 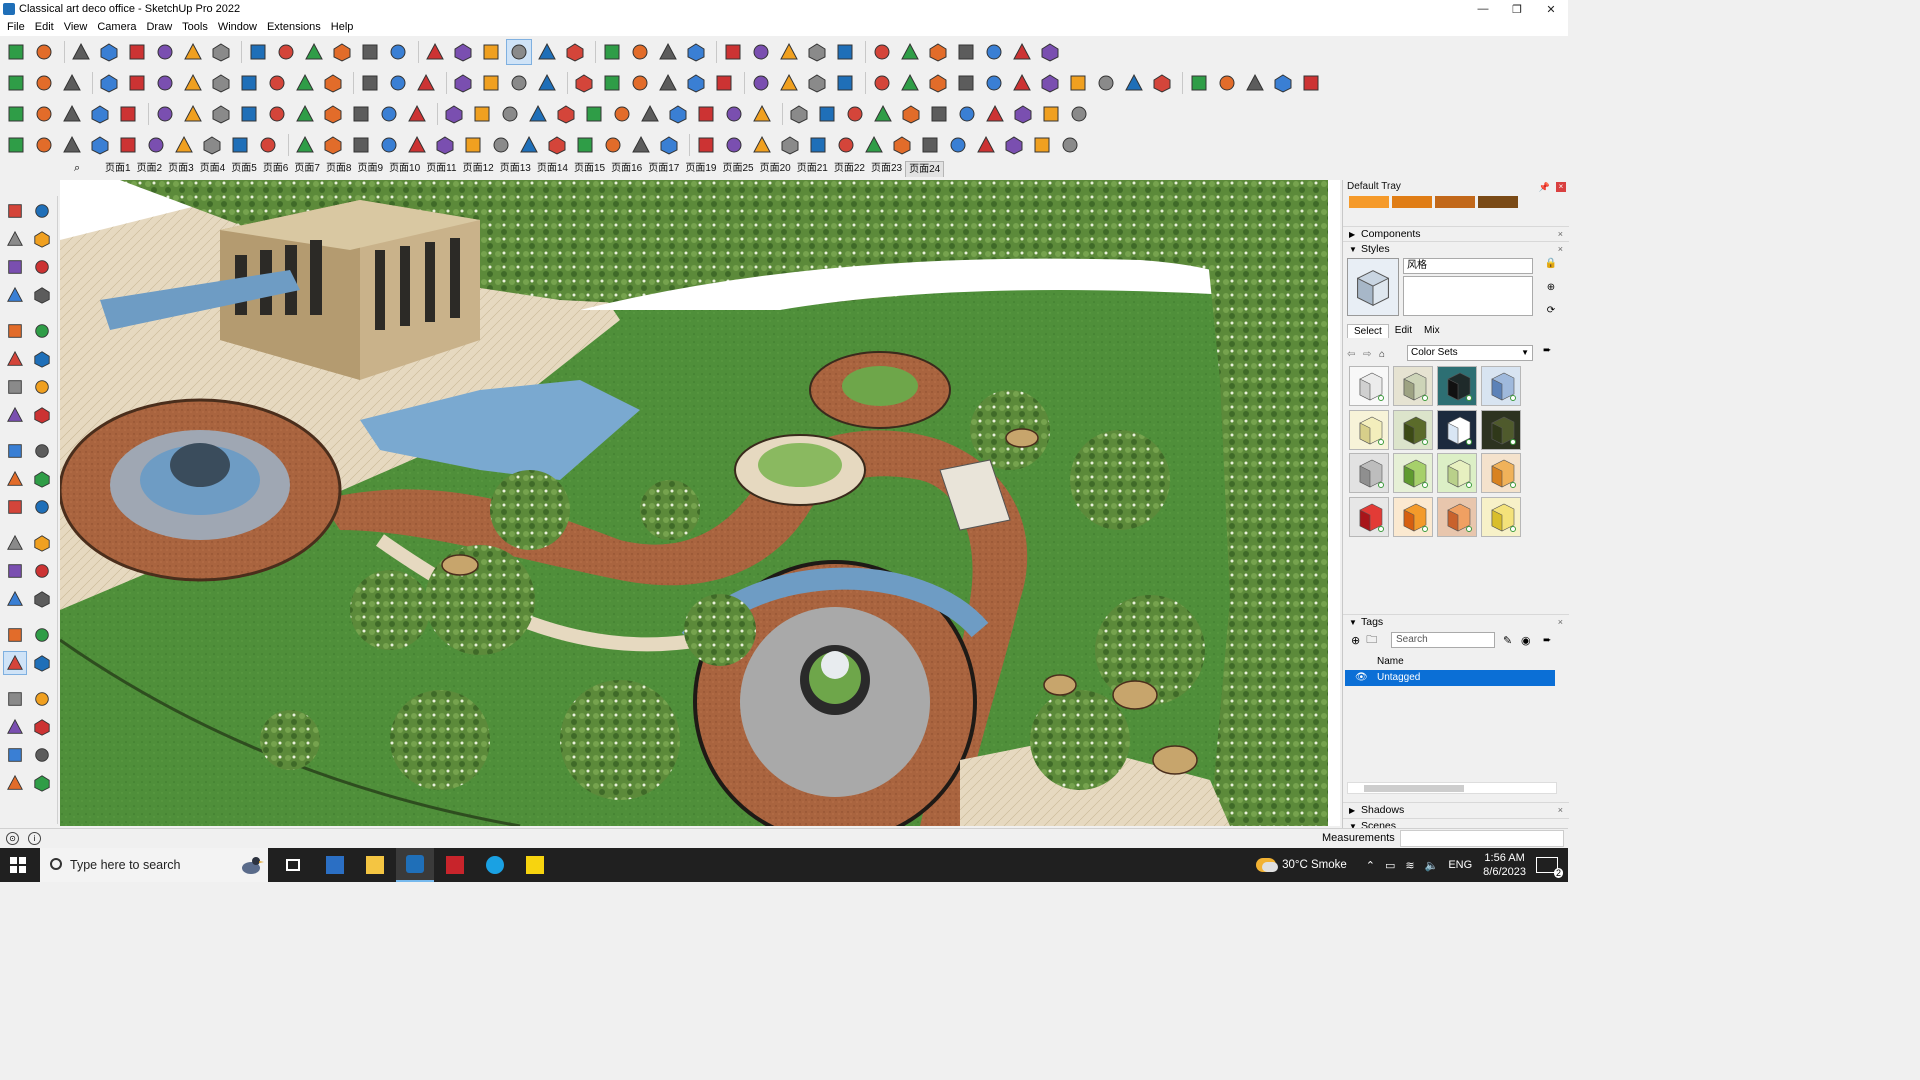 I want to click on style-description-field, so click(x=1468, y=296).